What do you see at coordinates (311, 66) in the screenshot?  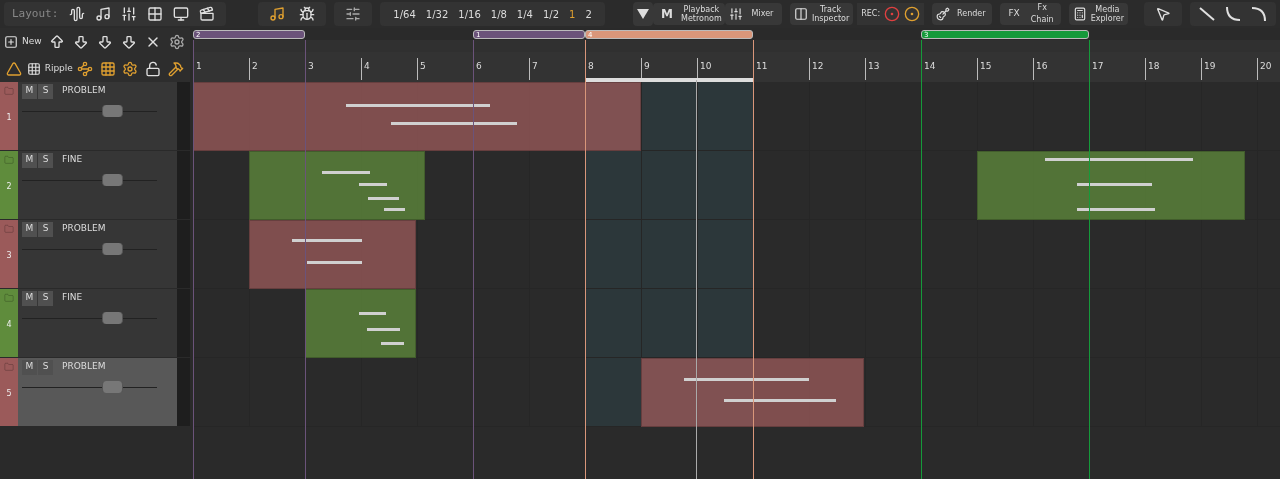 I see `bar-number: 3` at bounding box center [311, 66].